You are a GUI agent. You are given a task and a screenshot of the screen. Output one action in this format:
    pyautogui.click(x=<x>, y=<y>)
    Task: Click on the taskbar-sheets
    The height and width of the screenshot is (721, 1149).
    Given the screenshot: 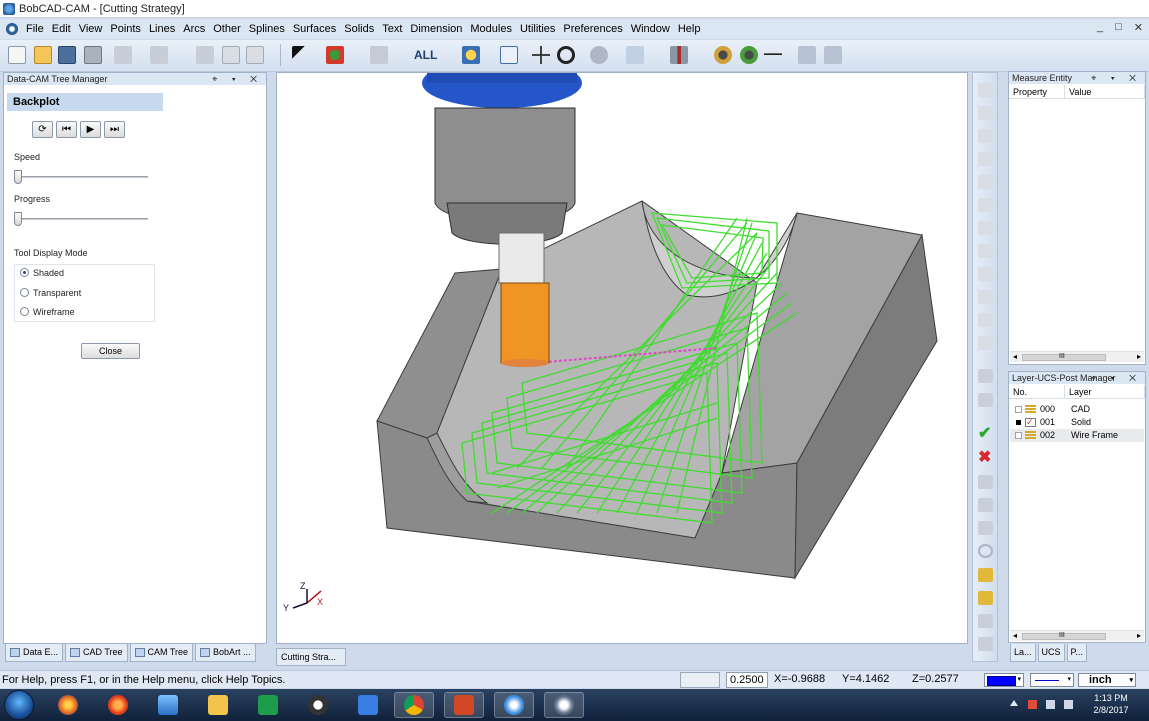 What is the action you would take?
    pyautogui.click(x=268, y=705)
    